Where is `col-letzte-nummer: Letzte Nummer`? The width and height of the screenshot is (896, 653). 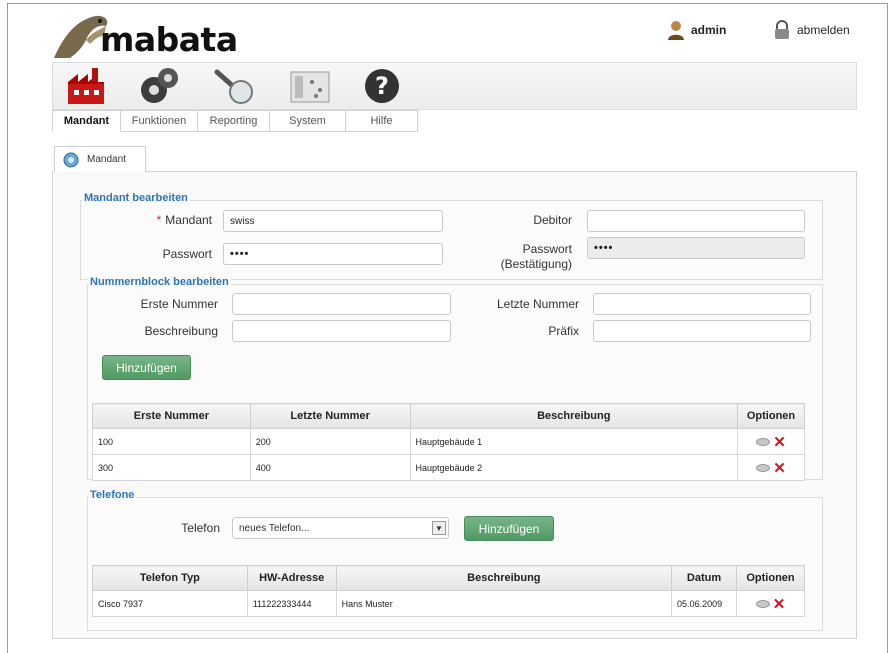 col-letzte-nummer: Letzte Nummer is located at coordinates (330, 416).